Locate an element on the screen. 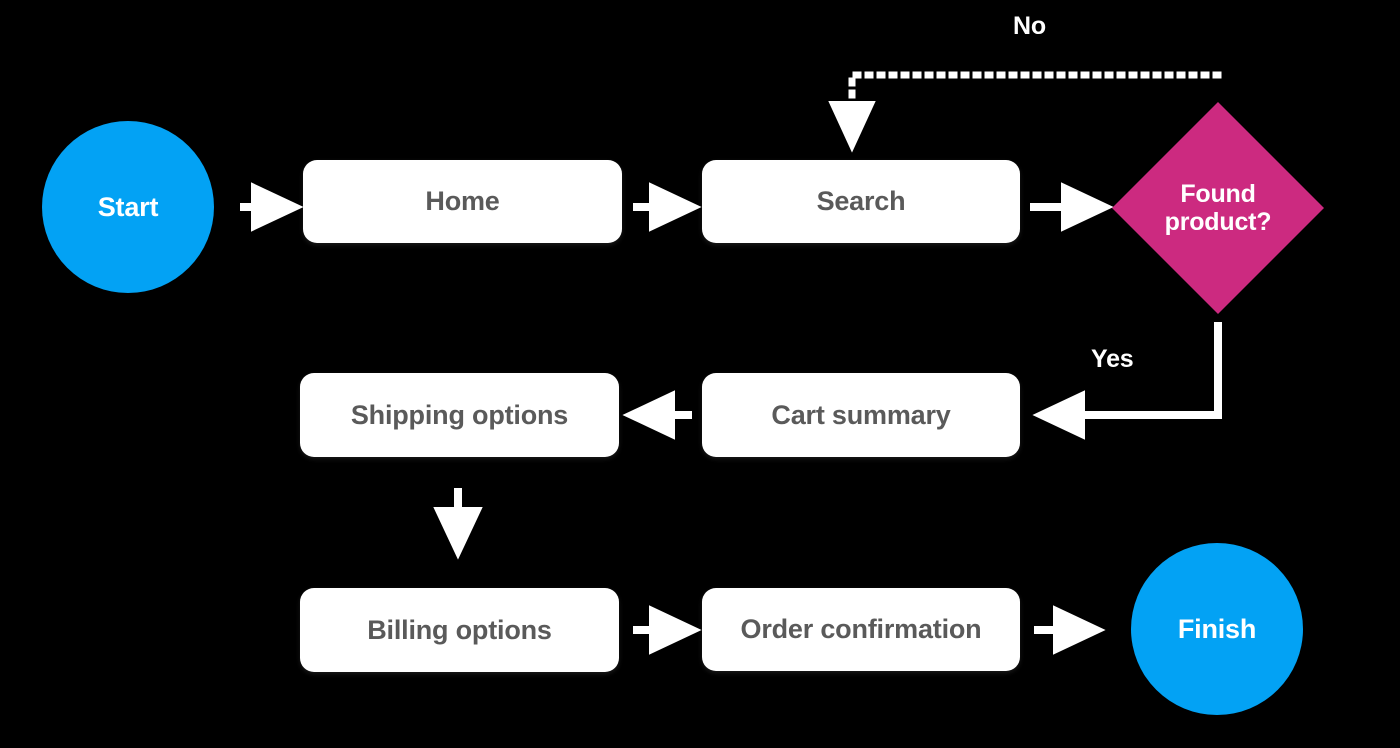  node-home-label: Home is located at coordinates (462, 201).